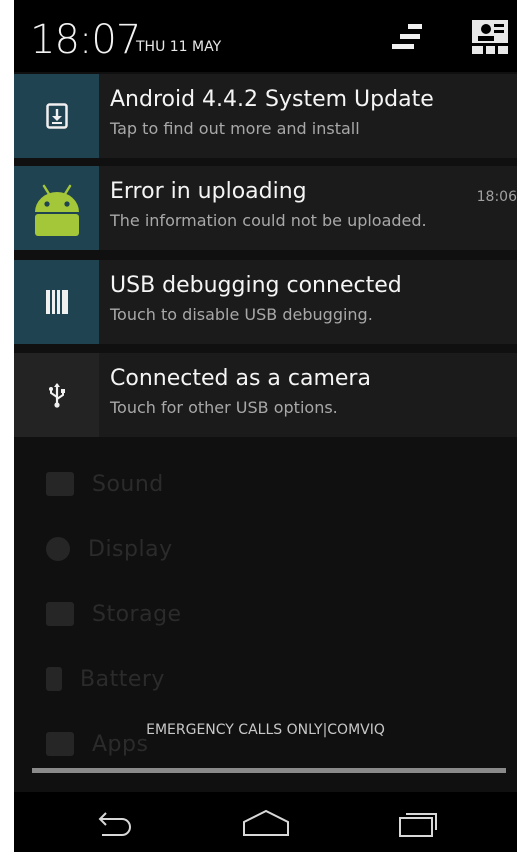 Image resolution: width=517 pixels, height=852 pixels. I want to click on home-icon, so click(266, 822).